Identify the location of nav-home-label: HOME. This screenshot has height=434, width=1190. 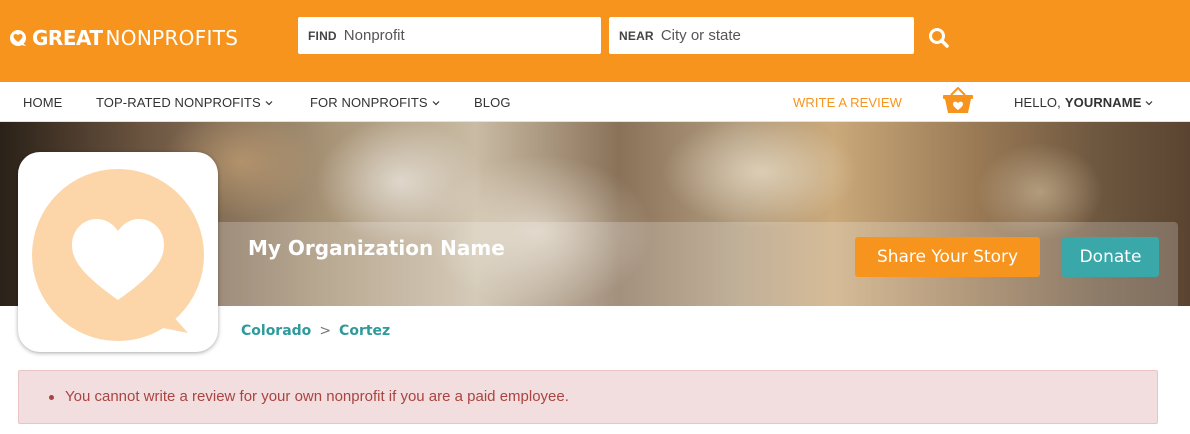
(43, 102).